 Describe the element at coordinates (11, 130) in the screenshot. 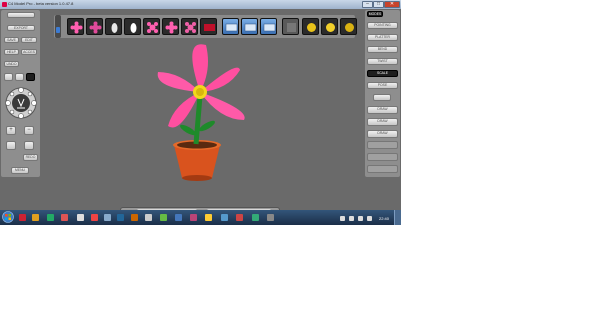

I see `zoom-in-icon: +` at that location.